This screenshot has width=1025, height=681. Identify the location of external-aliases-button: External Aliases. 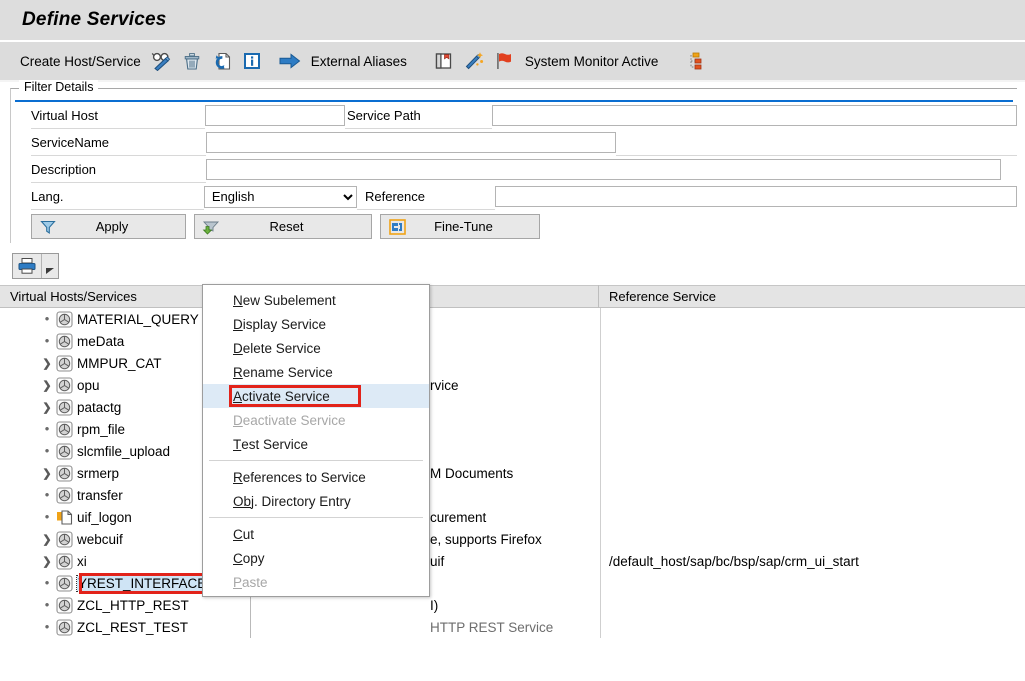
(359, 61).